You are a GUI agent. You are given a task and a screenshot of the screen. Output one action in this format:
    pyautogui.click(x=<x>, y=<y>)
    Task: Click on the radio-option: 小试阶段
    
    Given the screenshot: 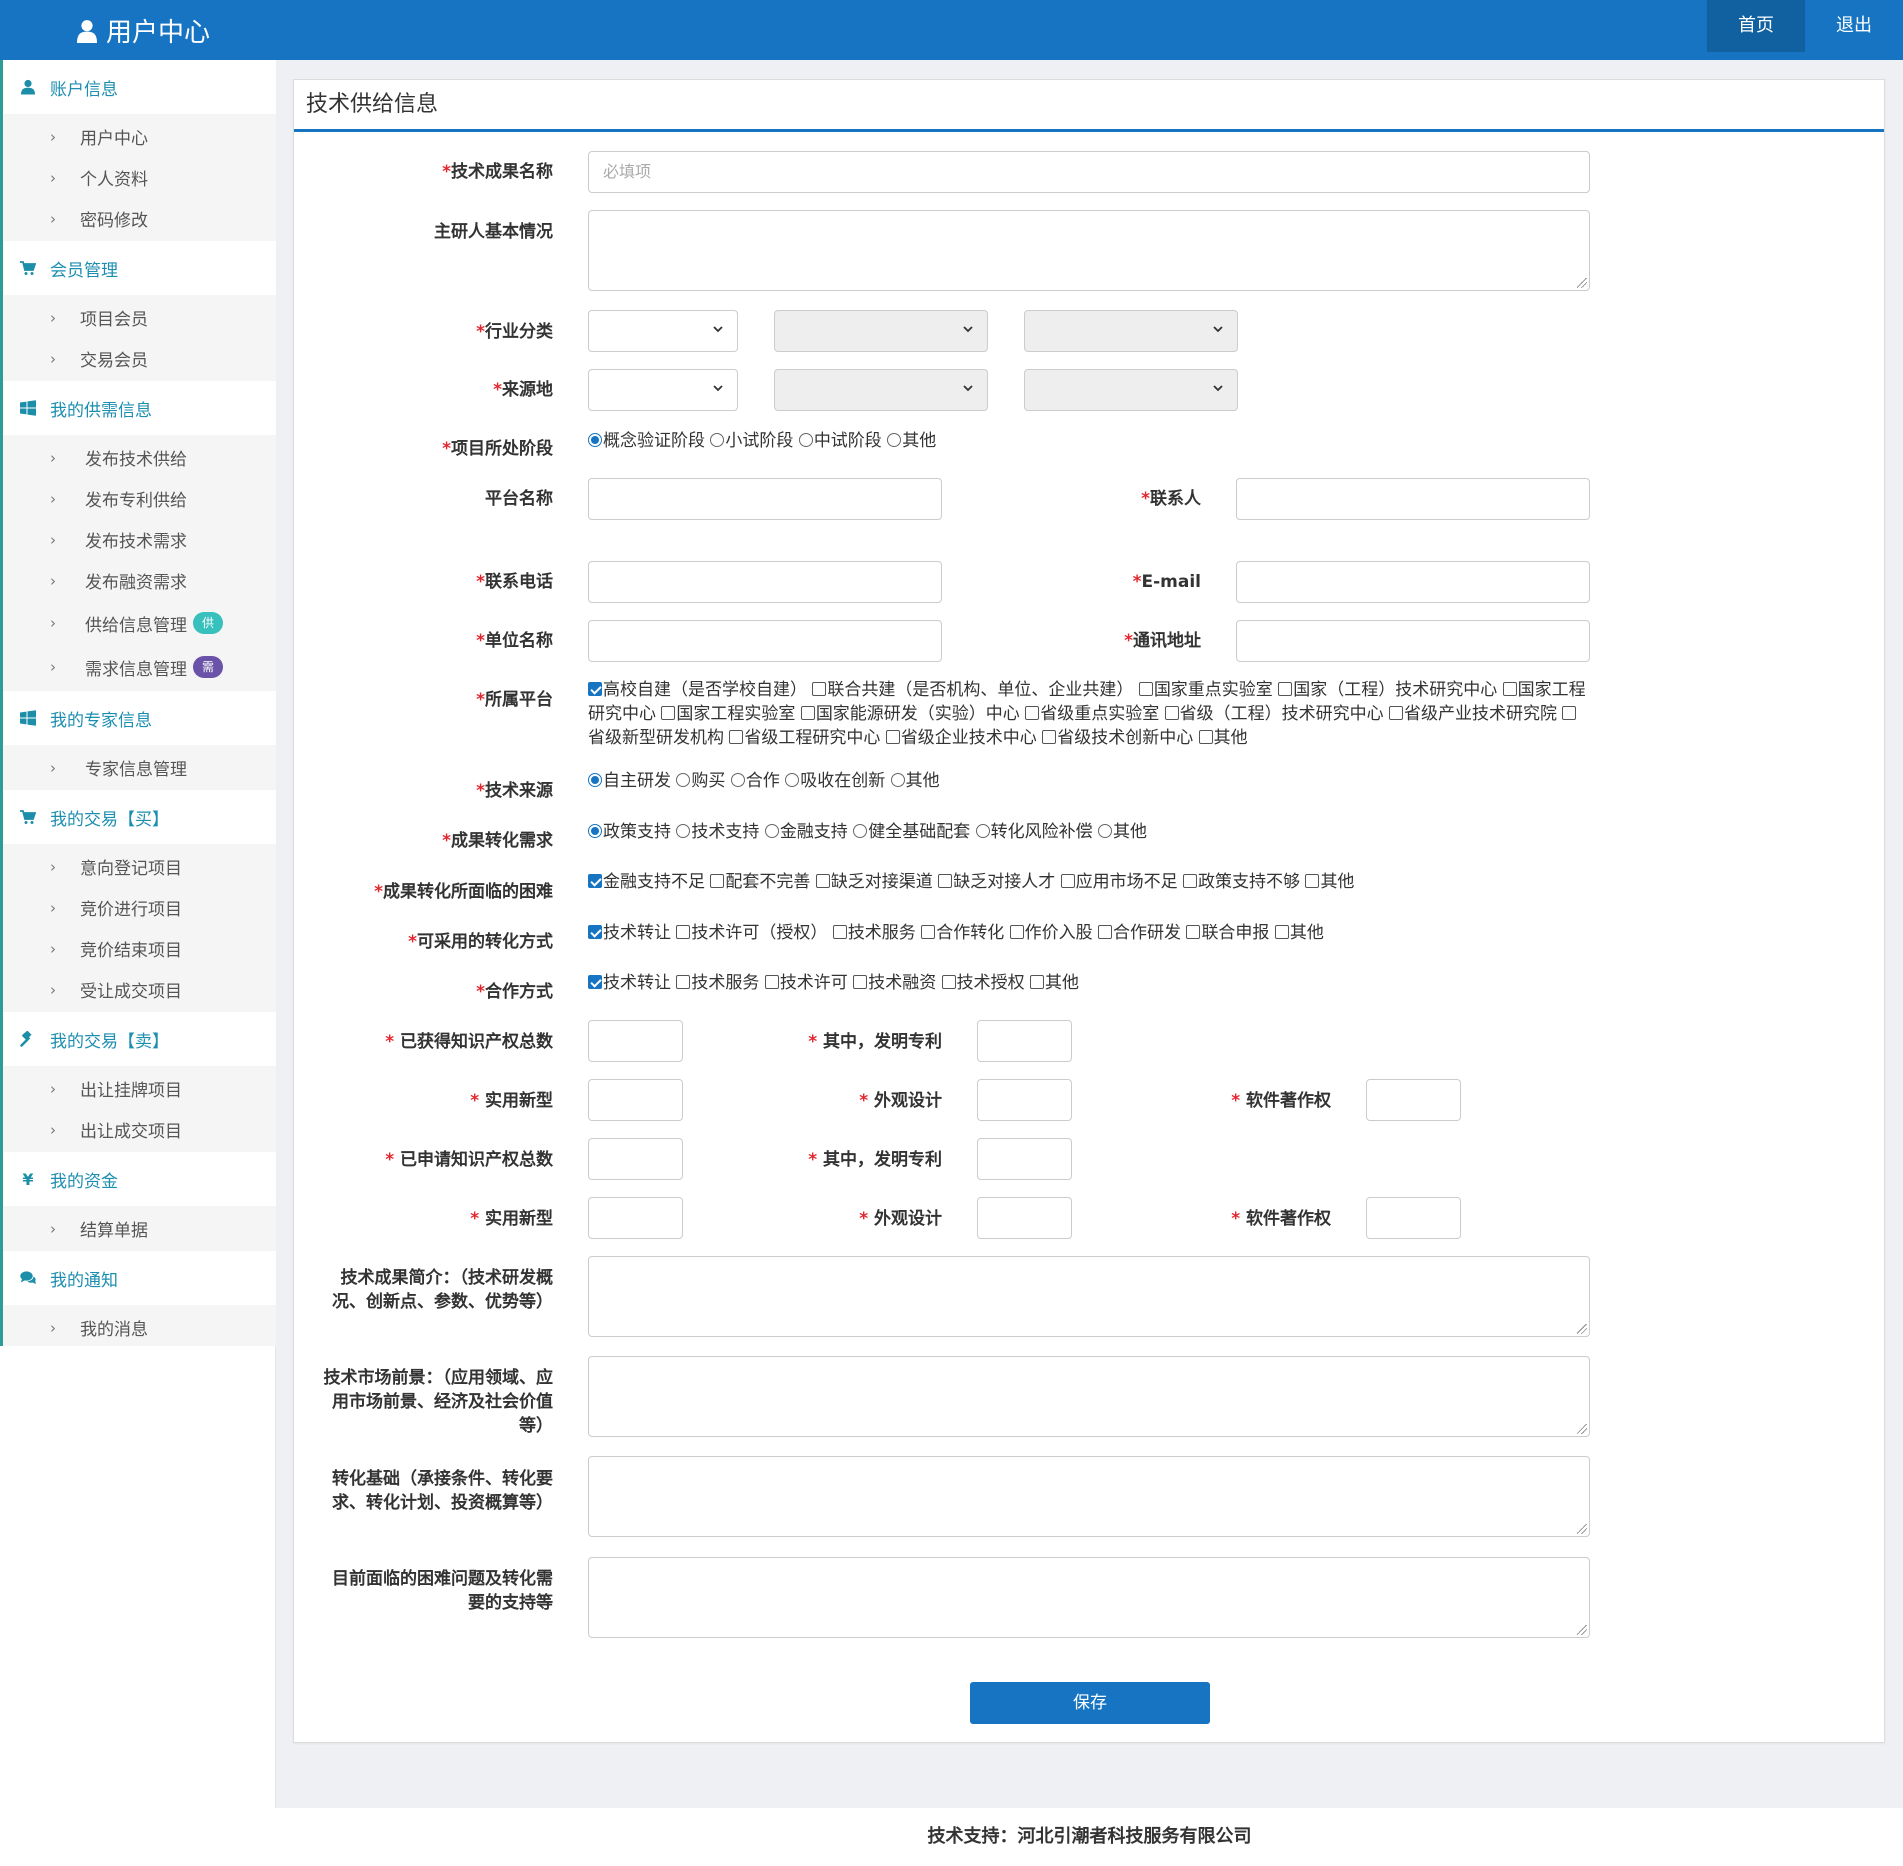 What is the action you would take?
    pyautogui.click(x=751, y=441)
    